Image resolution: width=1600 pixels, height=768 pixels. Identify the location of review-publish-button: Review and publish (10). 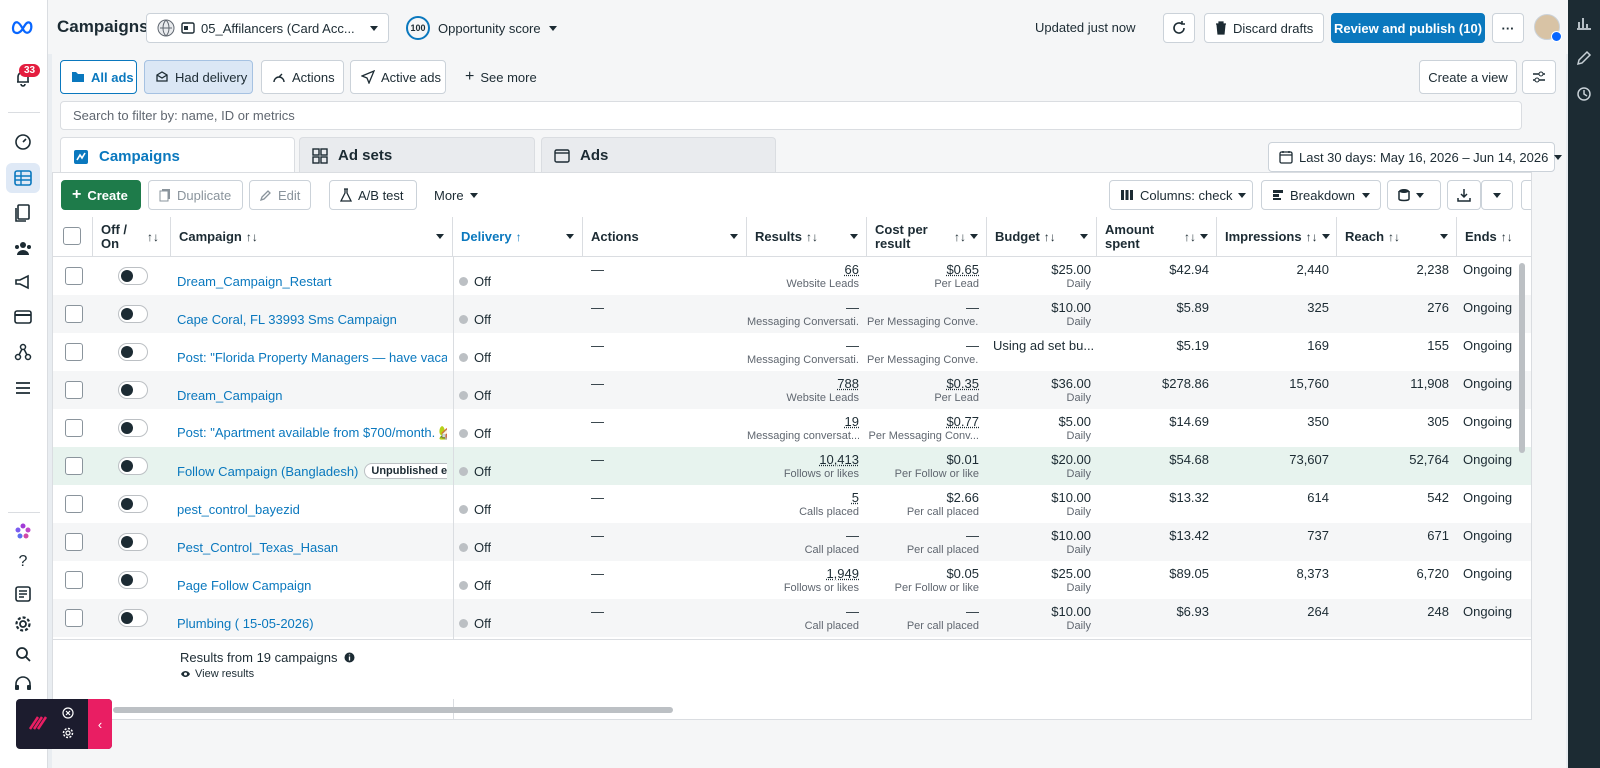
(1408, 28).